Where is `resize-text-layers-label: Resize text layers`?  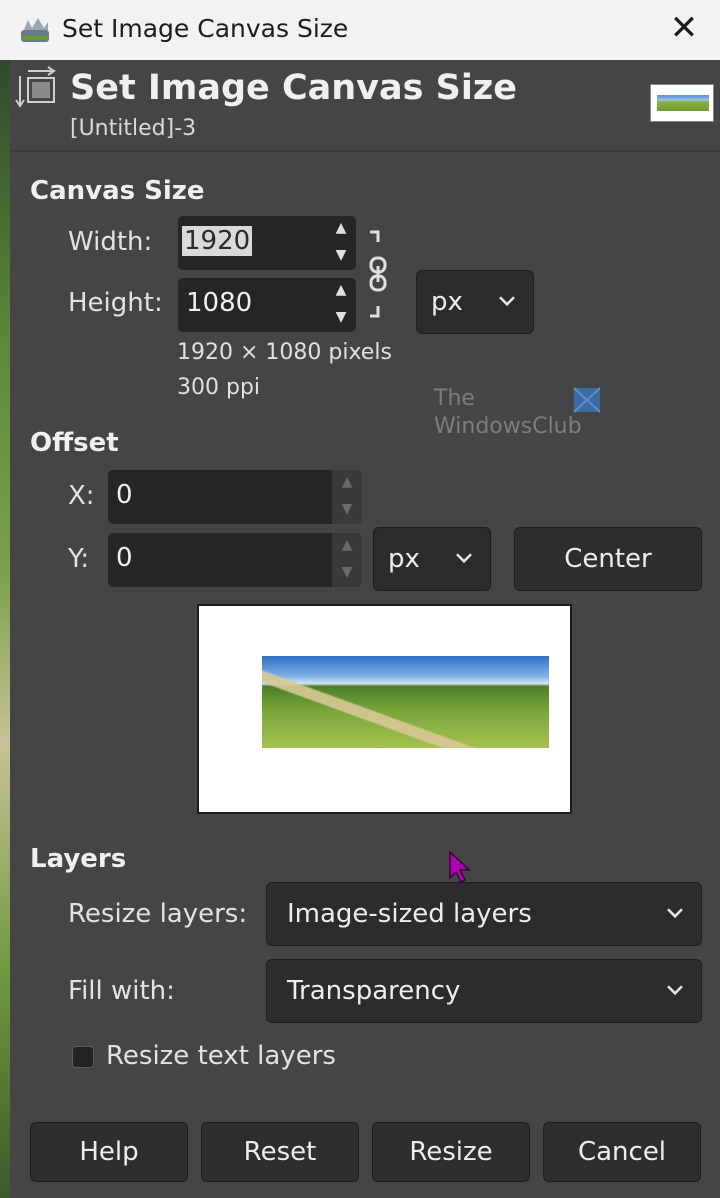 resize-text-layers-label: Resize text layers is located at coordinates (221, 1056).